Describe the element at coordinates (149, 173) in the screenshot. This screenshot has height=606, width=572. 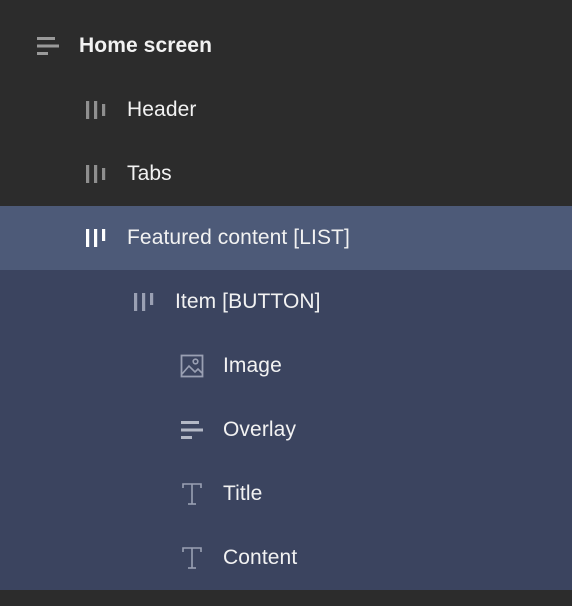
I see `layer-label: Tabs` at that location.